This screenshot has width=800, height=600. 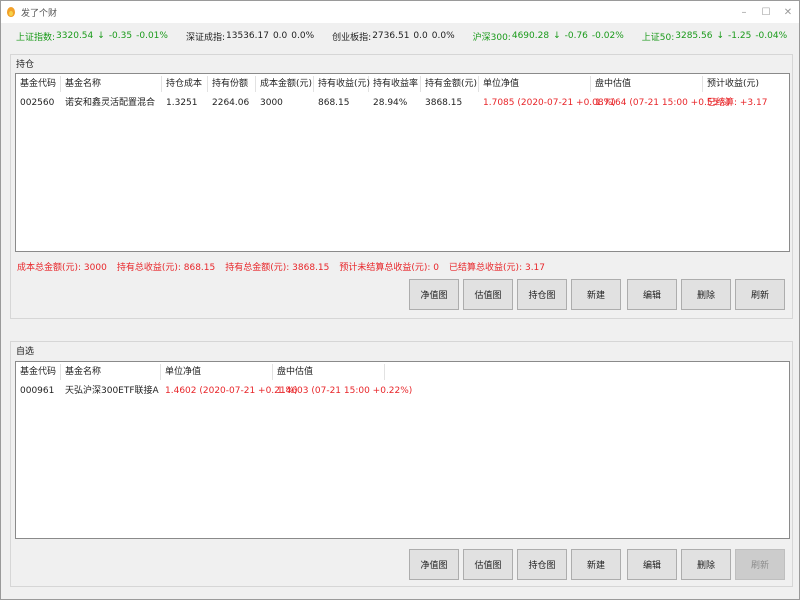 What do you see at coordinates (152, 36) in the screenshot?
I see `index-pct: -0.01%` at bounding box center [152, 36].